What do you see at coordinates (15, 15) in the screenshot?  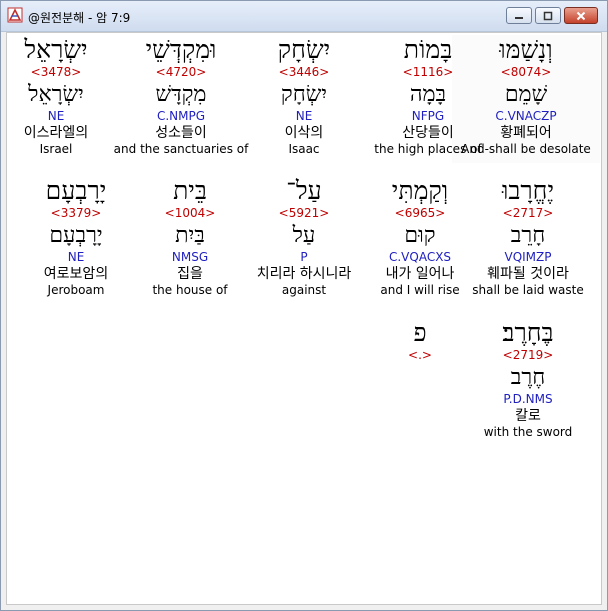 I see `app-logo-icon` at bounding box center [15, 15].